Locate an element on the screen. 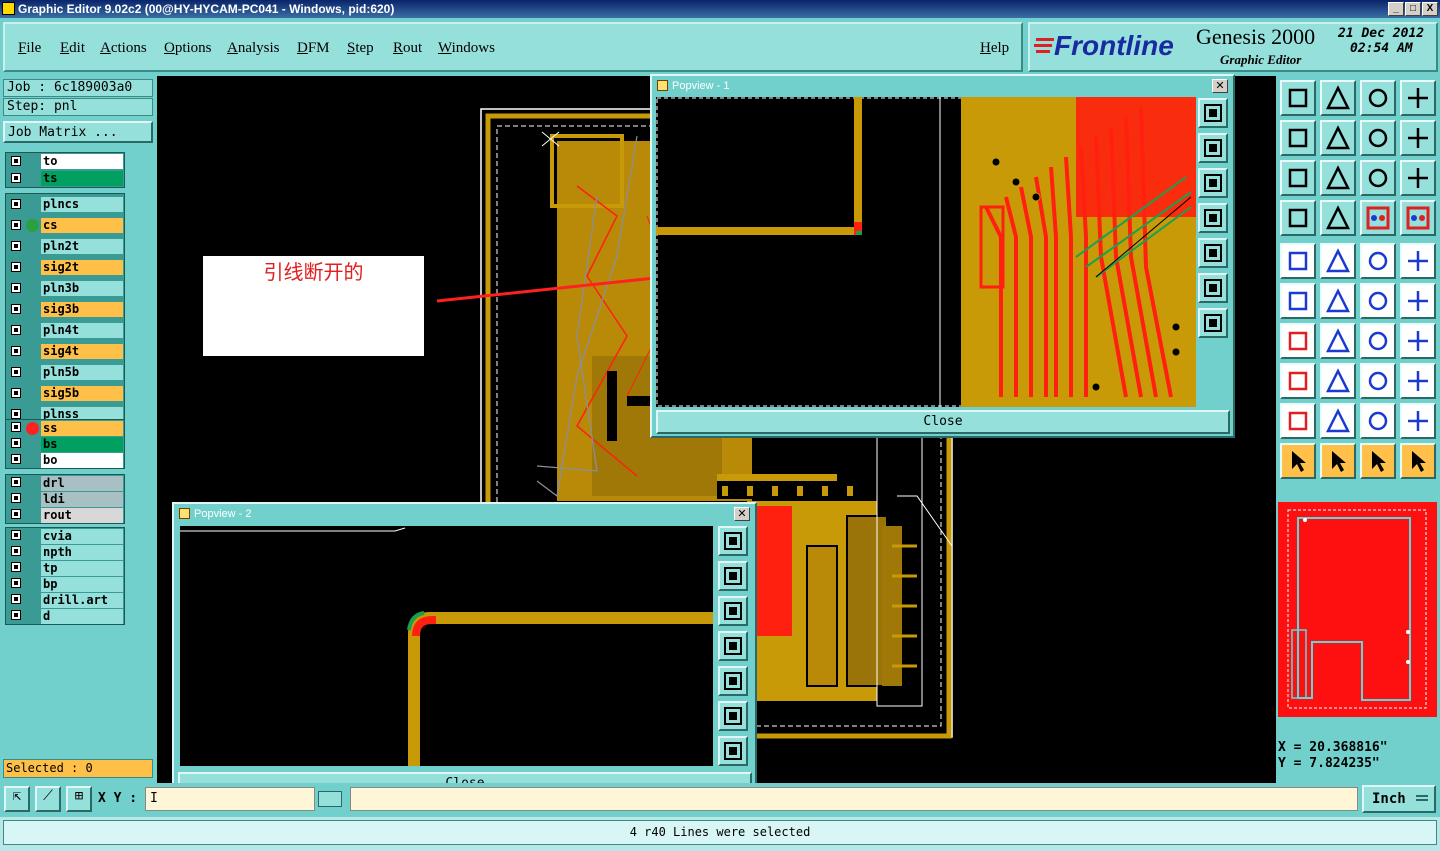 The height and width of the screenshot is (851, 1440). popview-zoom-in-button is located at coordinates (1213, 148).